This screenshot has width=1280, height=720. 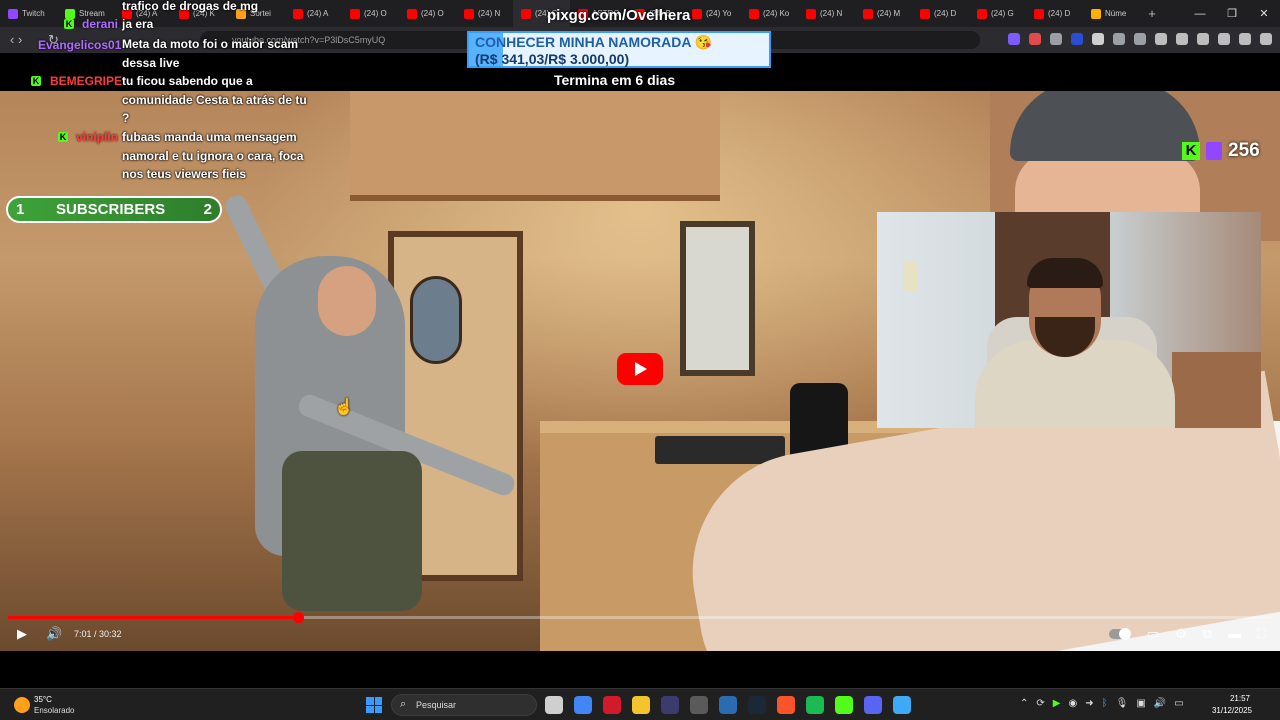 I want to click on play-icon: ▶, so click(x=22, y=634).